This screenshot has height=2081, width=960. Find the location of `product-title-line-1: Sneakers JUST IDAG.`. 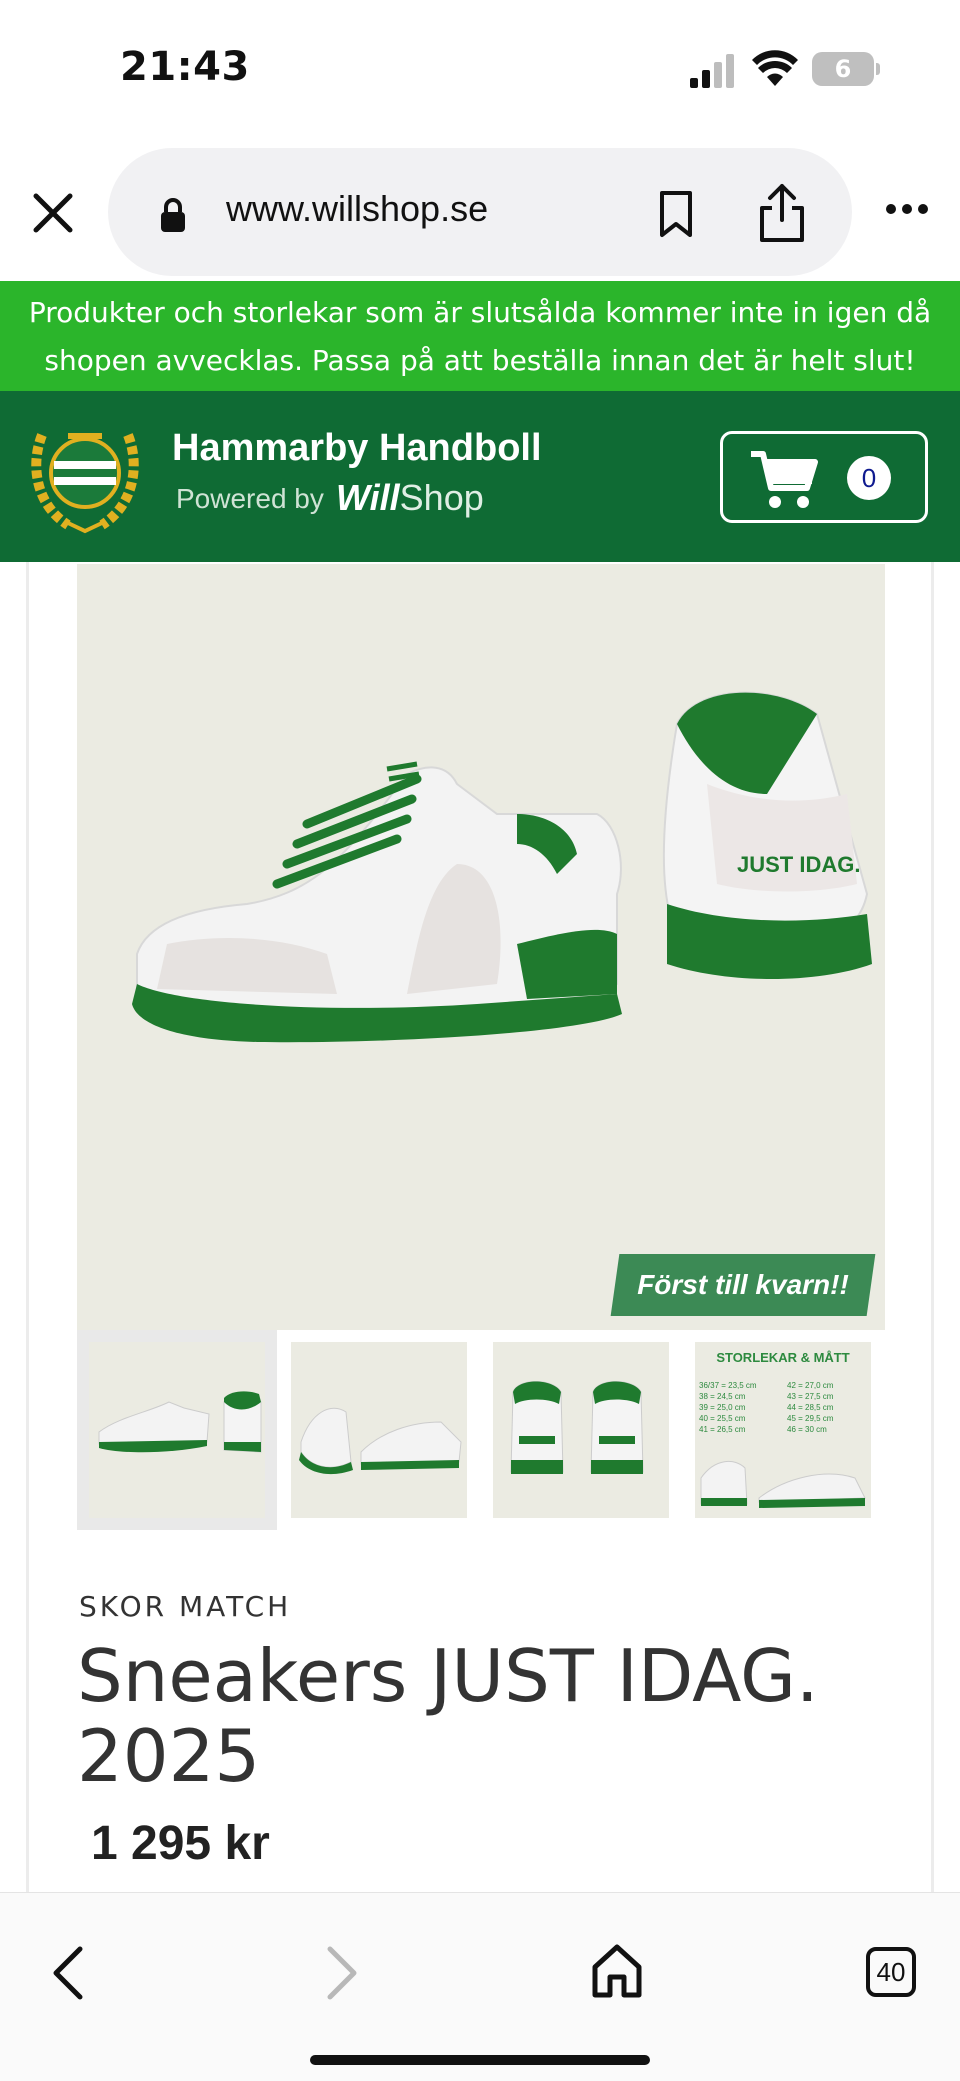

product-title-line-1: Sneakers JUST IDAG. is located at coordinates (448, 1676).